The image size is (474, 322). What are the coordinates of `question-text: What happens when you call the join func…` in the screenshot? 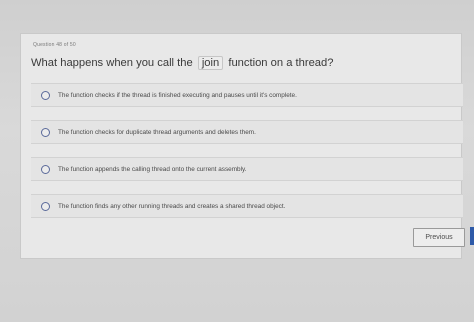 It's located at (182, 63).